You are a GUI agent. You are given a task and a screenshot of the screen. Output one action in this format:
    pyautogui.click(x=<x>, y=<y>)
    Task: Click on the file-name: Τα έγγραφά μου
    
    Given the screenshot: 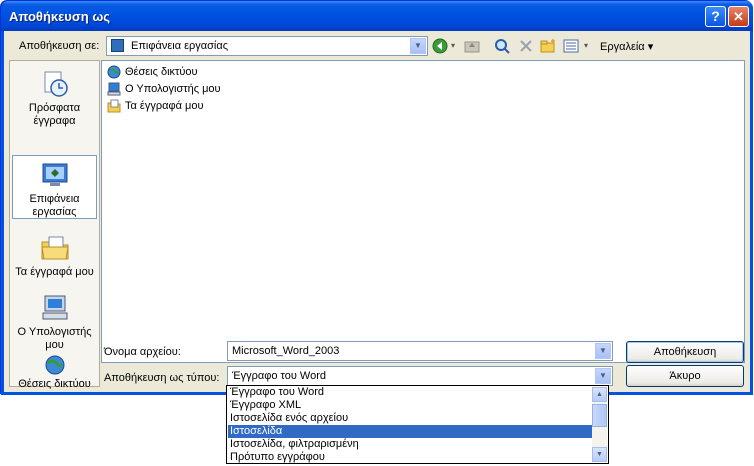 What is the action you would take?
    pyautogui.click(x=164, y=106)
    